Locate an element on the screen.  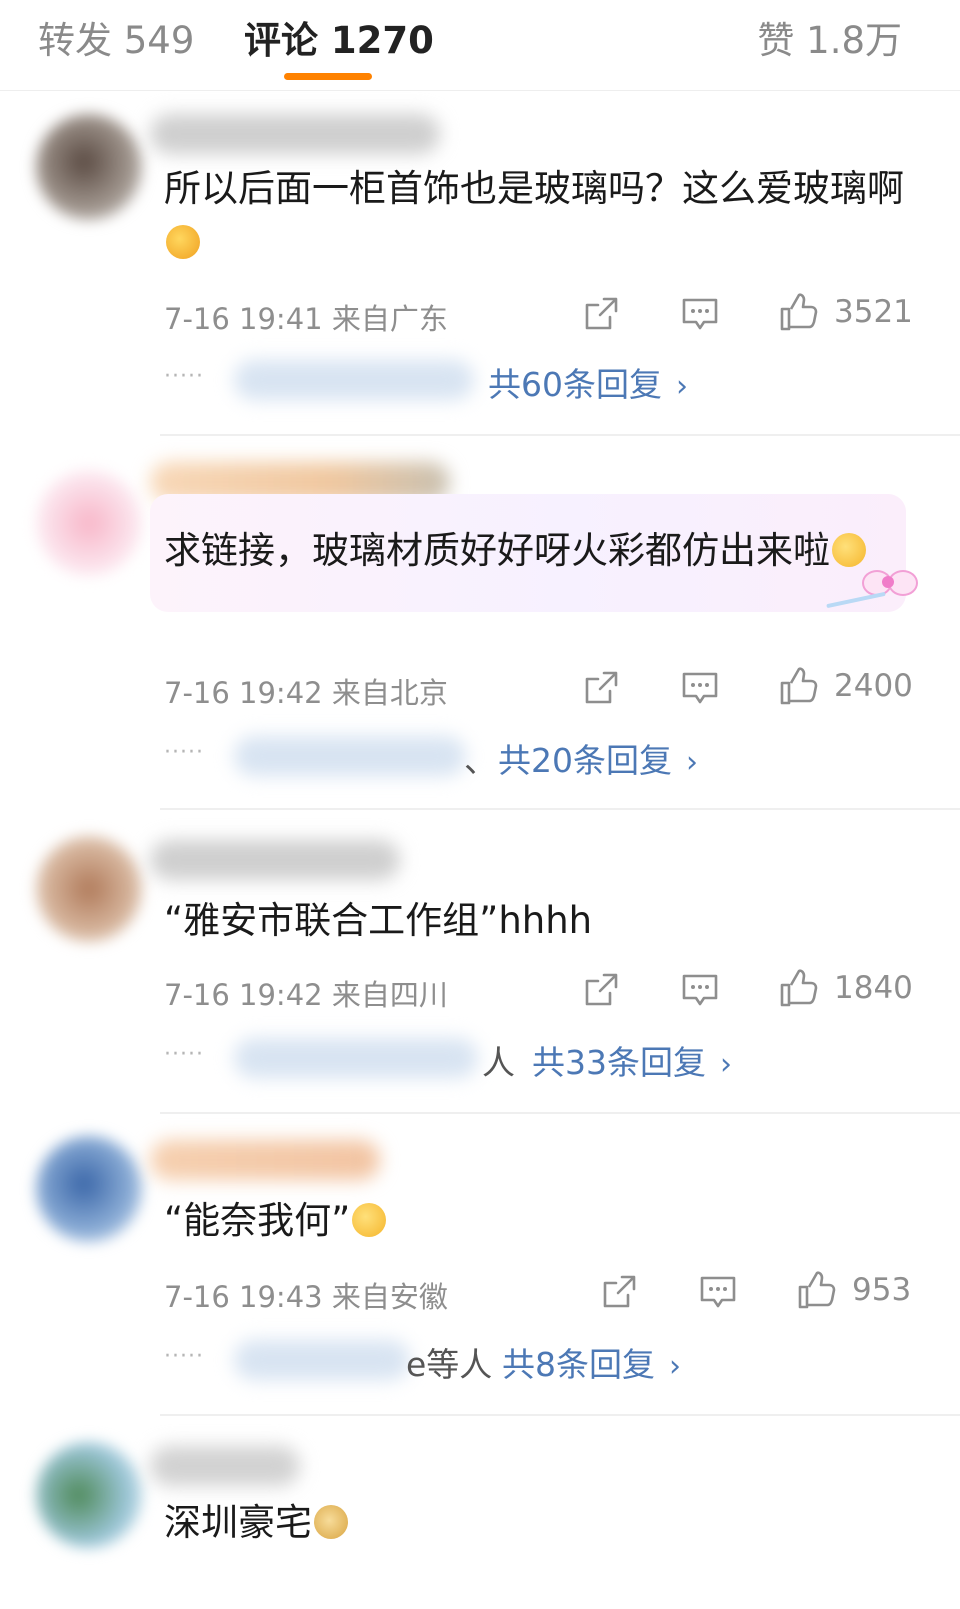
reply-summary: ····· e等人 共8条回复 › is located at coordinates (544, 1360).